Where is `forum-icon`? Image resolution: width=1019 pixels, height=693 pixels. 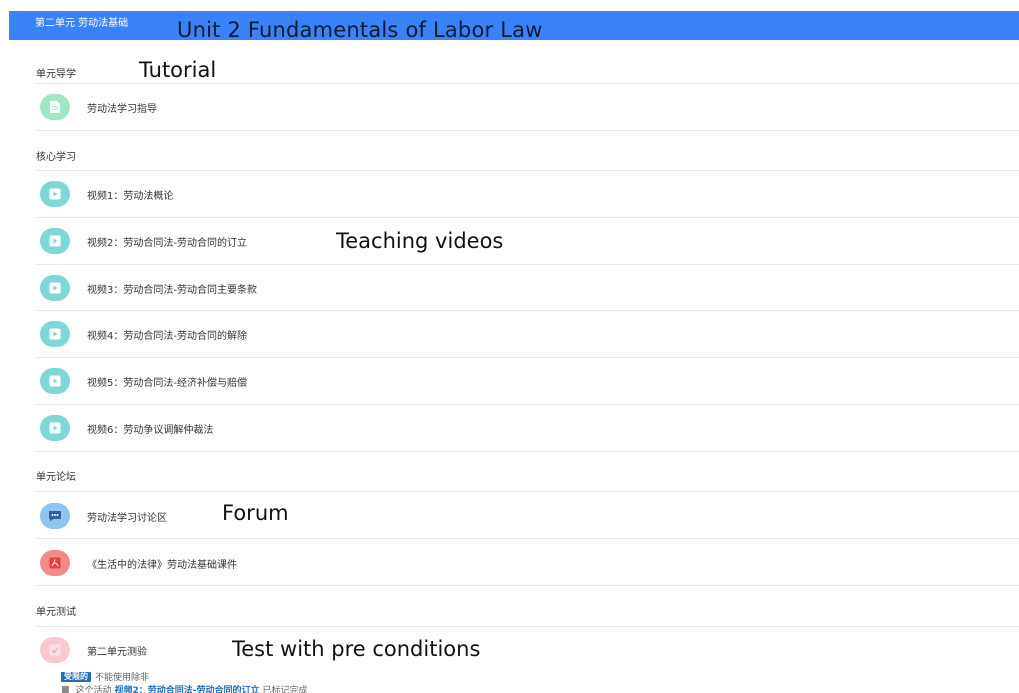
forum-icon is located at coordinates (55, 516).